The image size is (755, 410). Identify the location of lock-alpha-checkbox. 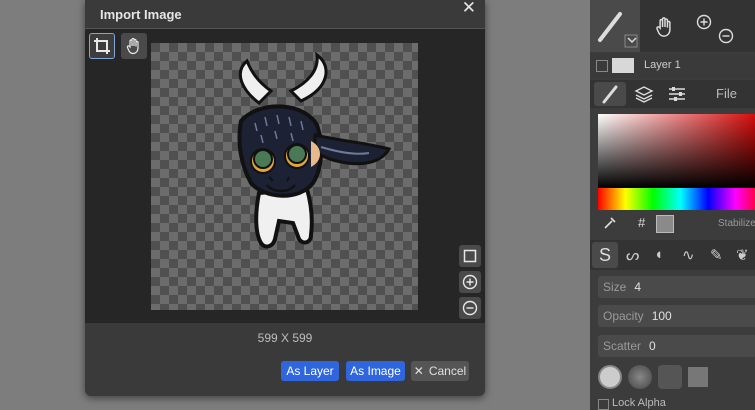
(603, 404).